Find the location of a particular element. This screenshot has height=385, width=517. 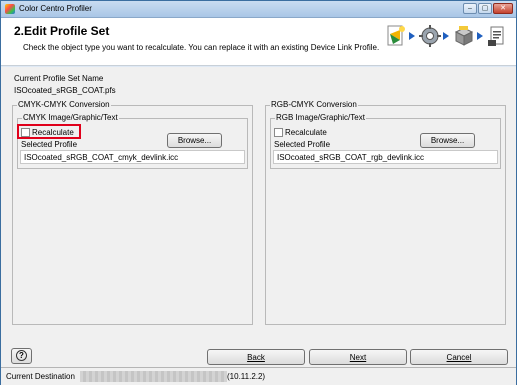

rgb-selected-profile-field: ISOcoated_sRGB_COAT_rgb_devlink.icc is located at coordinates (385, 157).